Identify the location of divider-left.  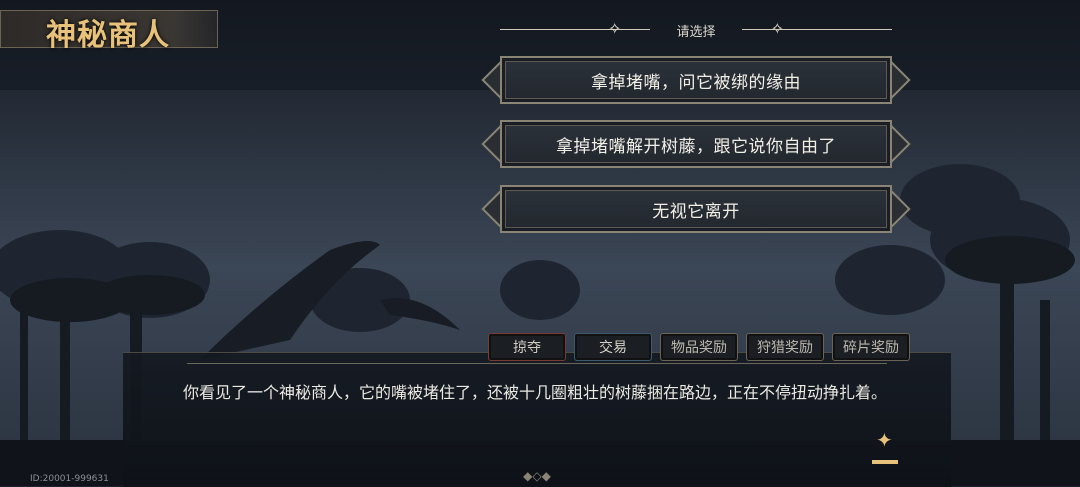
(575, 29).